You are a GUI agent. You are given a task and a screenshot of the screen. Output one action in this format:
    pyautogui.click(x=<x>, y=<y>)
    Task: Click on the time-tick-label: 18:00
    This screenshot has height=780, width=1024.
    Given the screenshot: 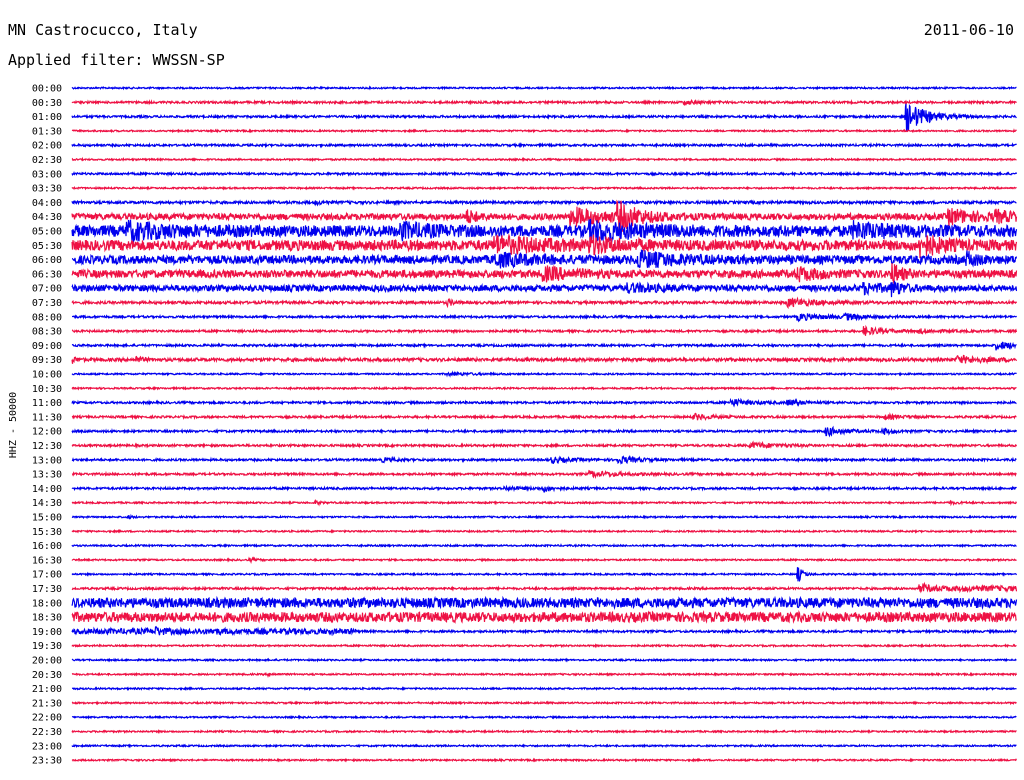 What is the action you would take?
    pyautogui.click(x=47, y=603)
    